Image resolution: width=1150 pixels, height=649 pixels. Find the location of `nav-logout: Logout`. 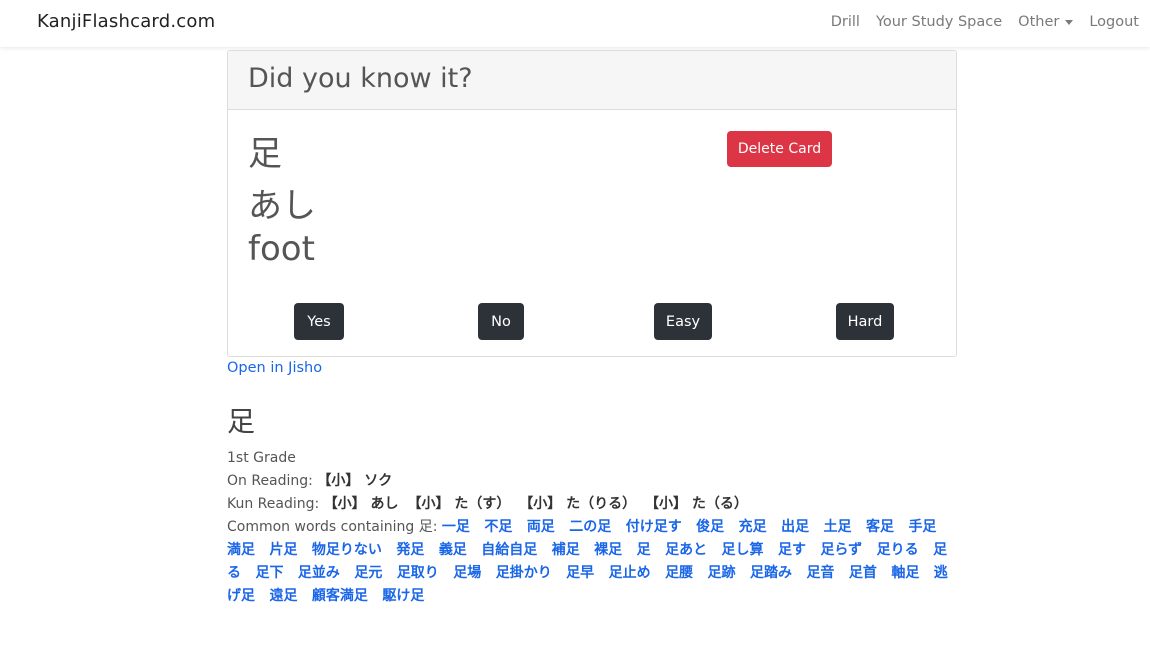

nav-logout: Logout is located at coordinates (1114, 22).